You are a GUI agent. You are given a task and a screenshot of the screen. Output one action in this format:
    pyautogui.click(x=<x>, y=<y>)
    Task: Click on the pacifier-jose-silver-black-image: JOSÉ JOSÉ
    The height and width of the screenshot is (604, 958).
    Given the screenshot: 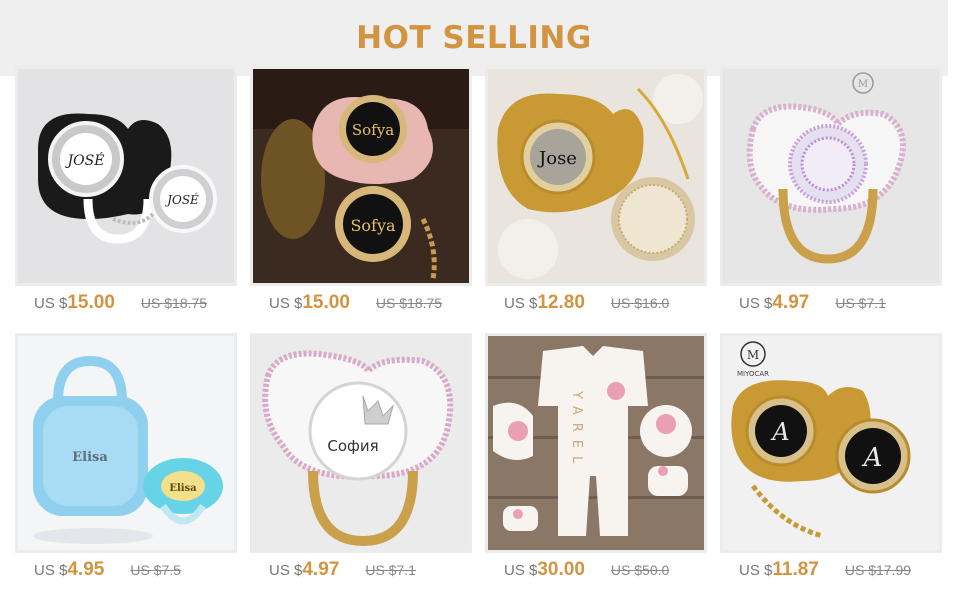 What is the action you would take?
    pyautogui.click(x=126, y=176)
    